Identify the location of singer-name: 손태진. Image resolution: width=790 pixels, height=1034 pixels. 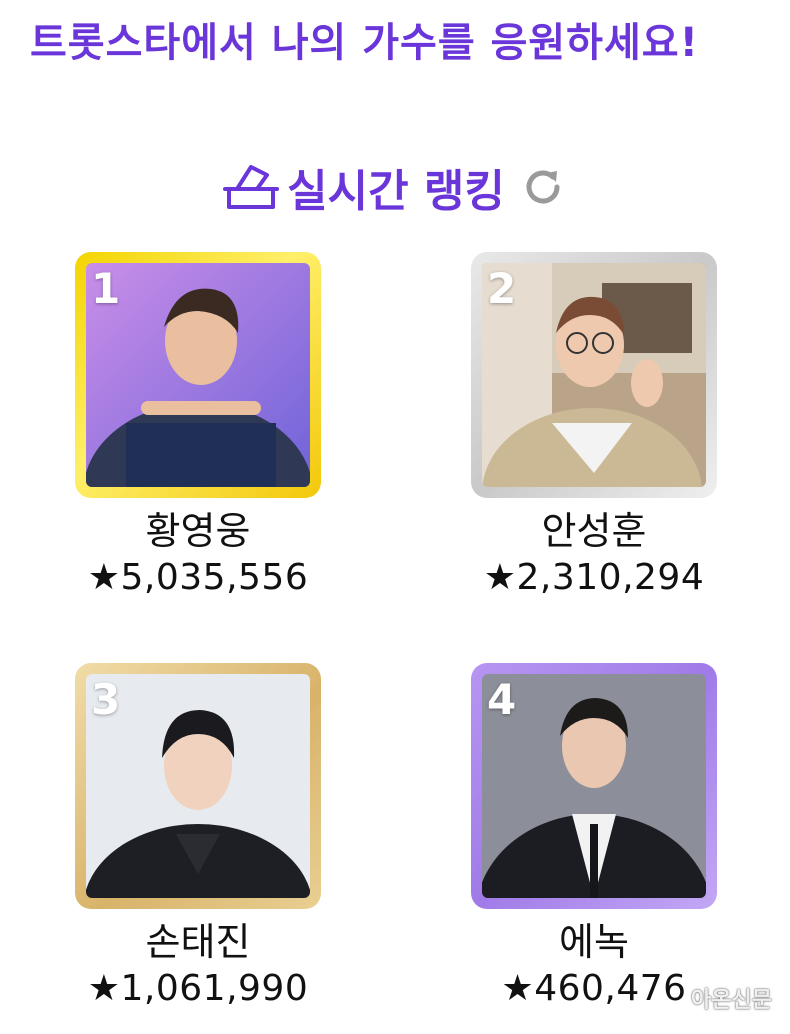
(198, 942).